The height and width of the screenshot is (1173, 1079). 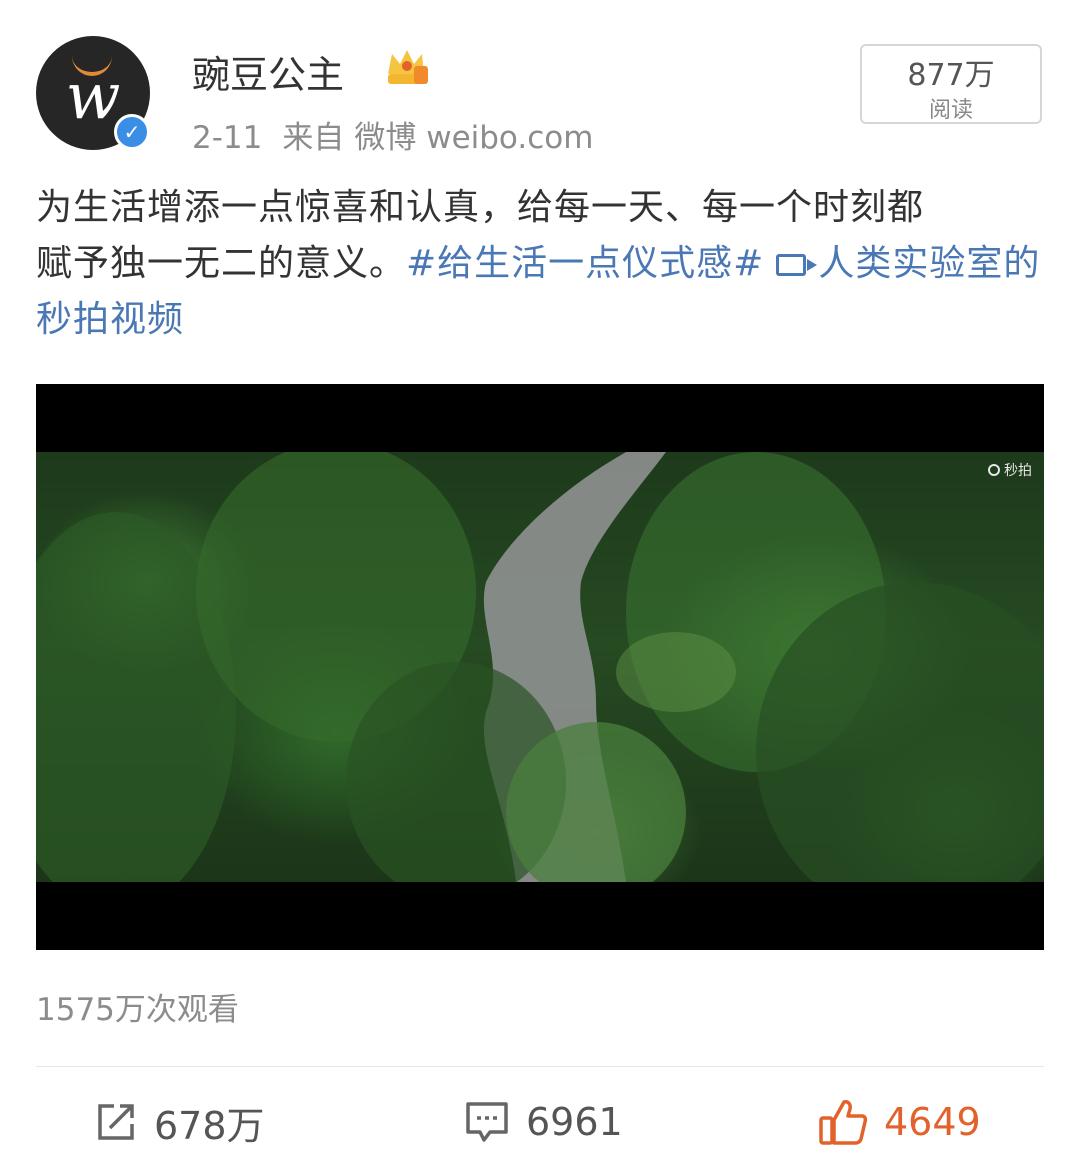 What do you see at coordinates (487, 1122) in the screenshot?
I see `comment-icon` at bounding box center [487, 1122].